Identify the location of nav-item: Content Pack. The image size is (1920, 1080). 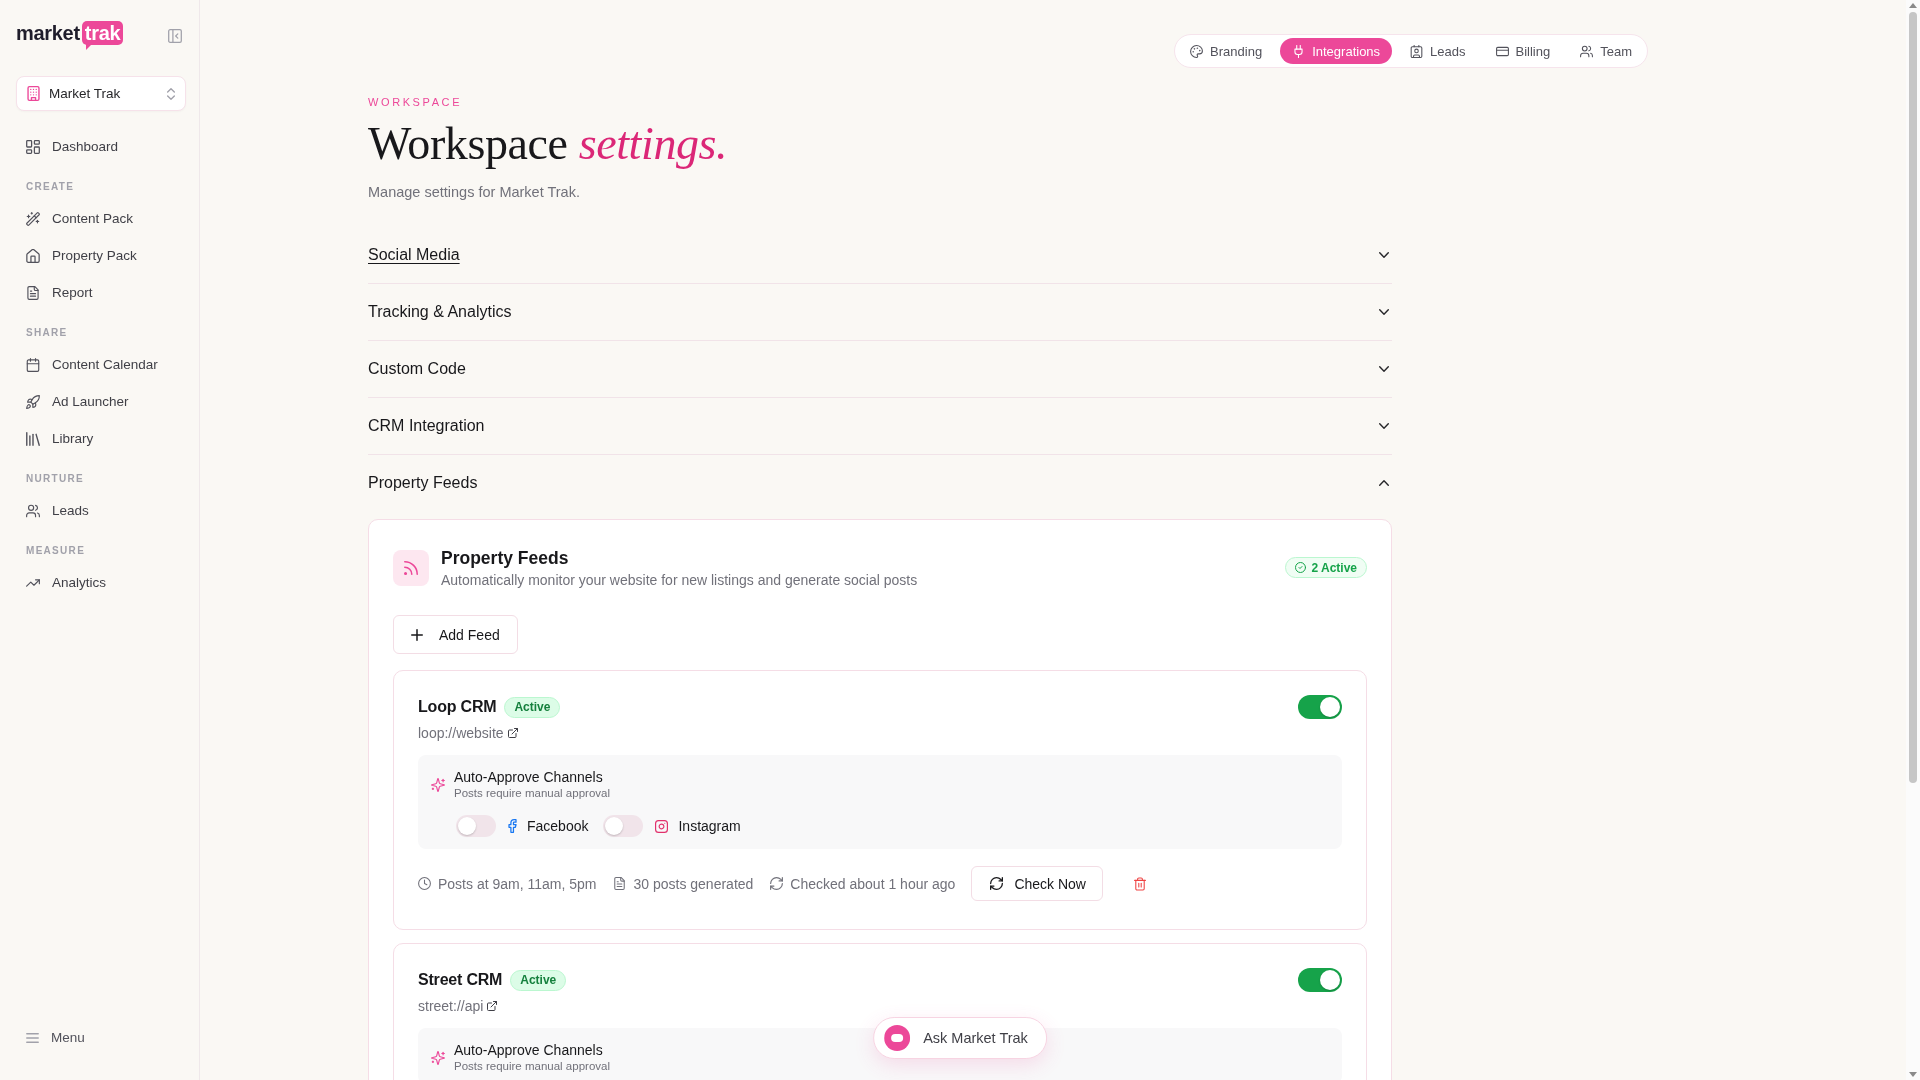
(101, 218).